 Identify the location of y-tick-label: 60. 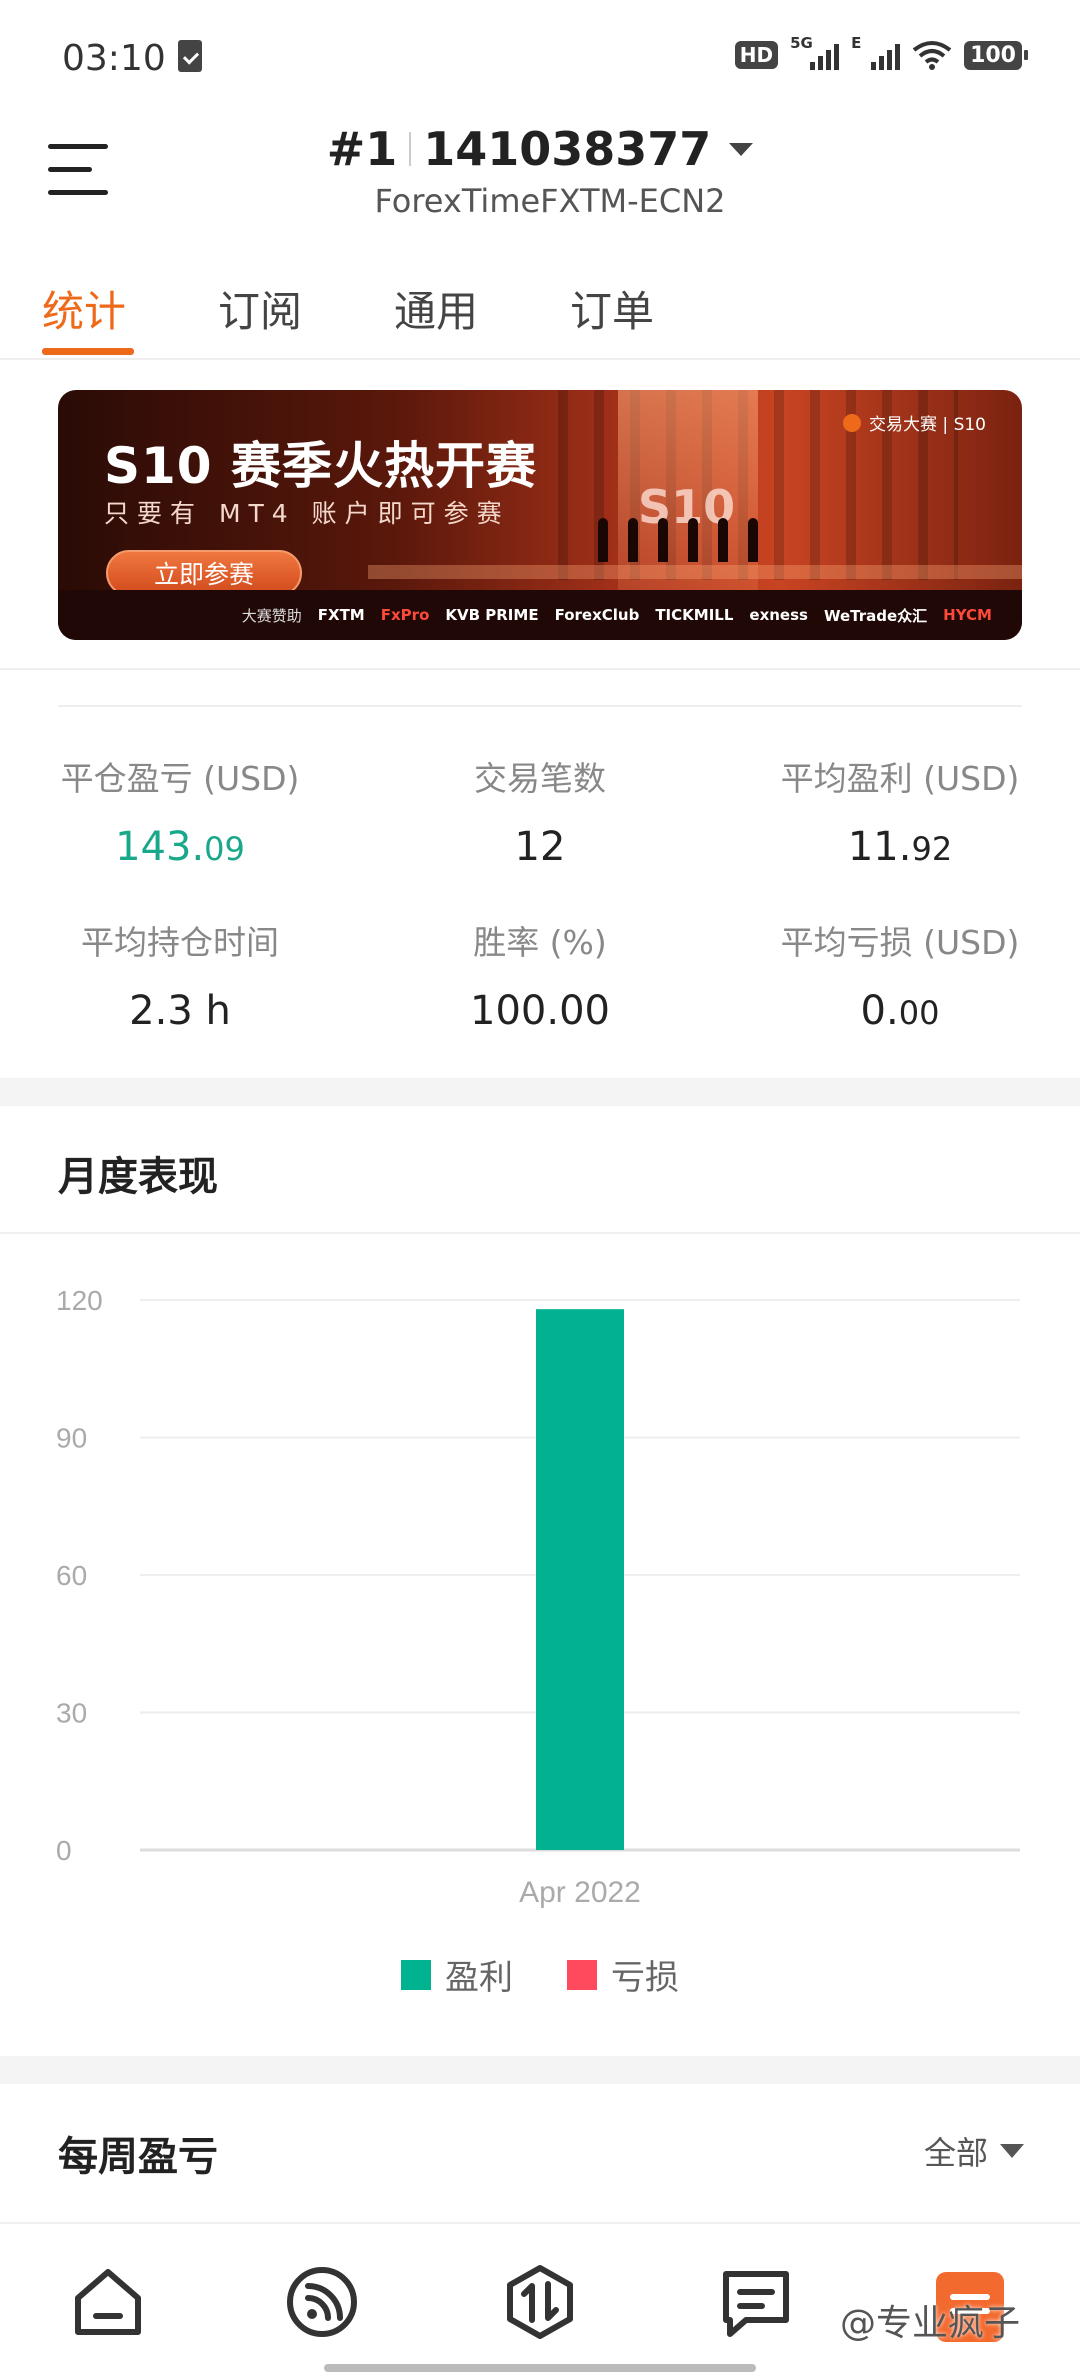
(71, 1575).